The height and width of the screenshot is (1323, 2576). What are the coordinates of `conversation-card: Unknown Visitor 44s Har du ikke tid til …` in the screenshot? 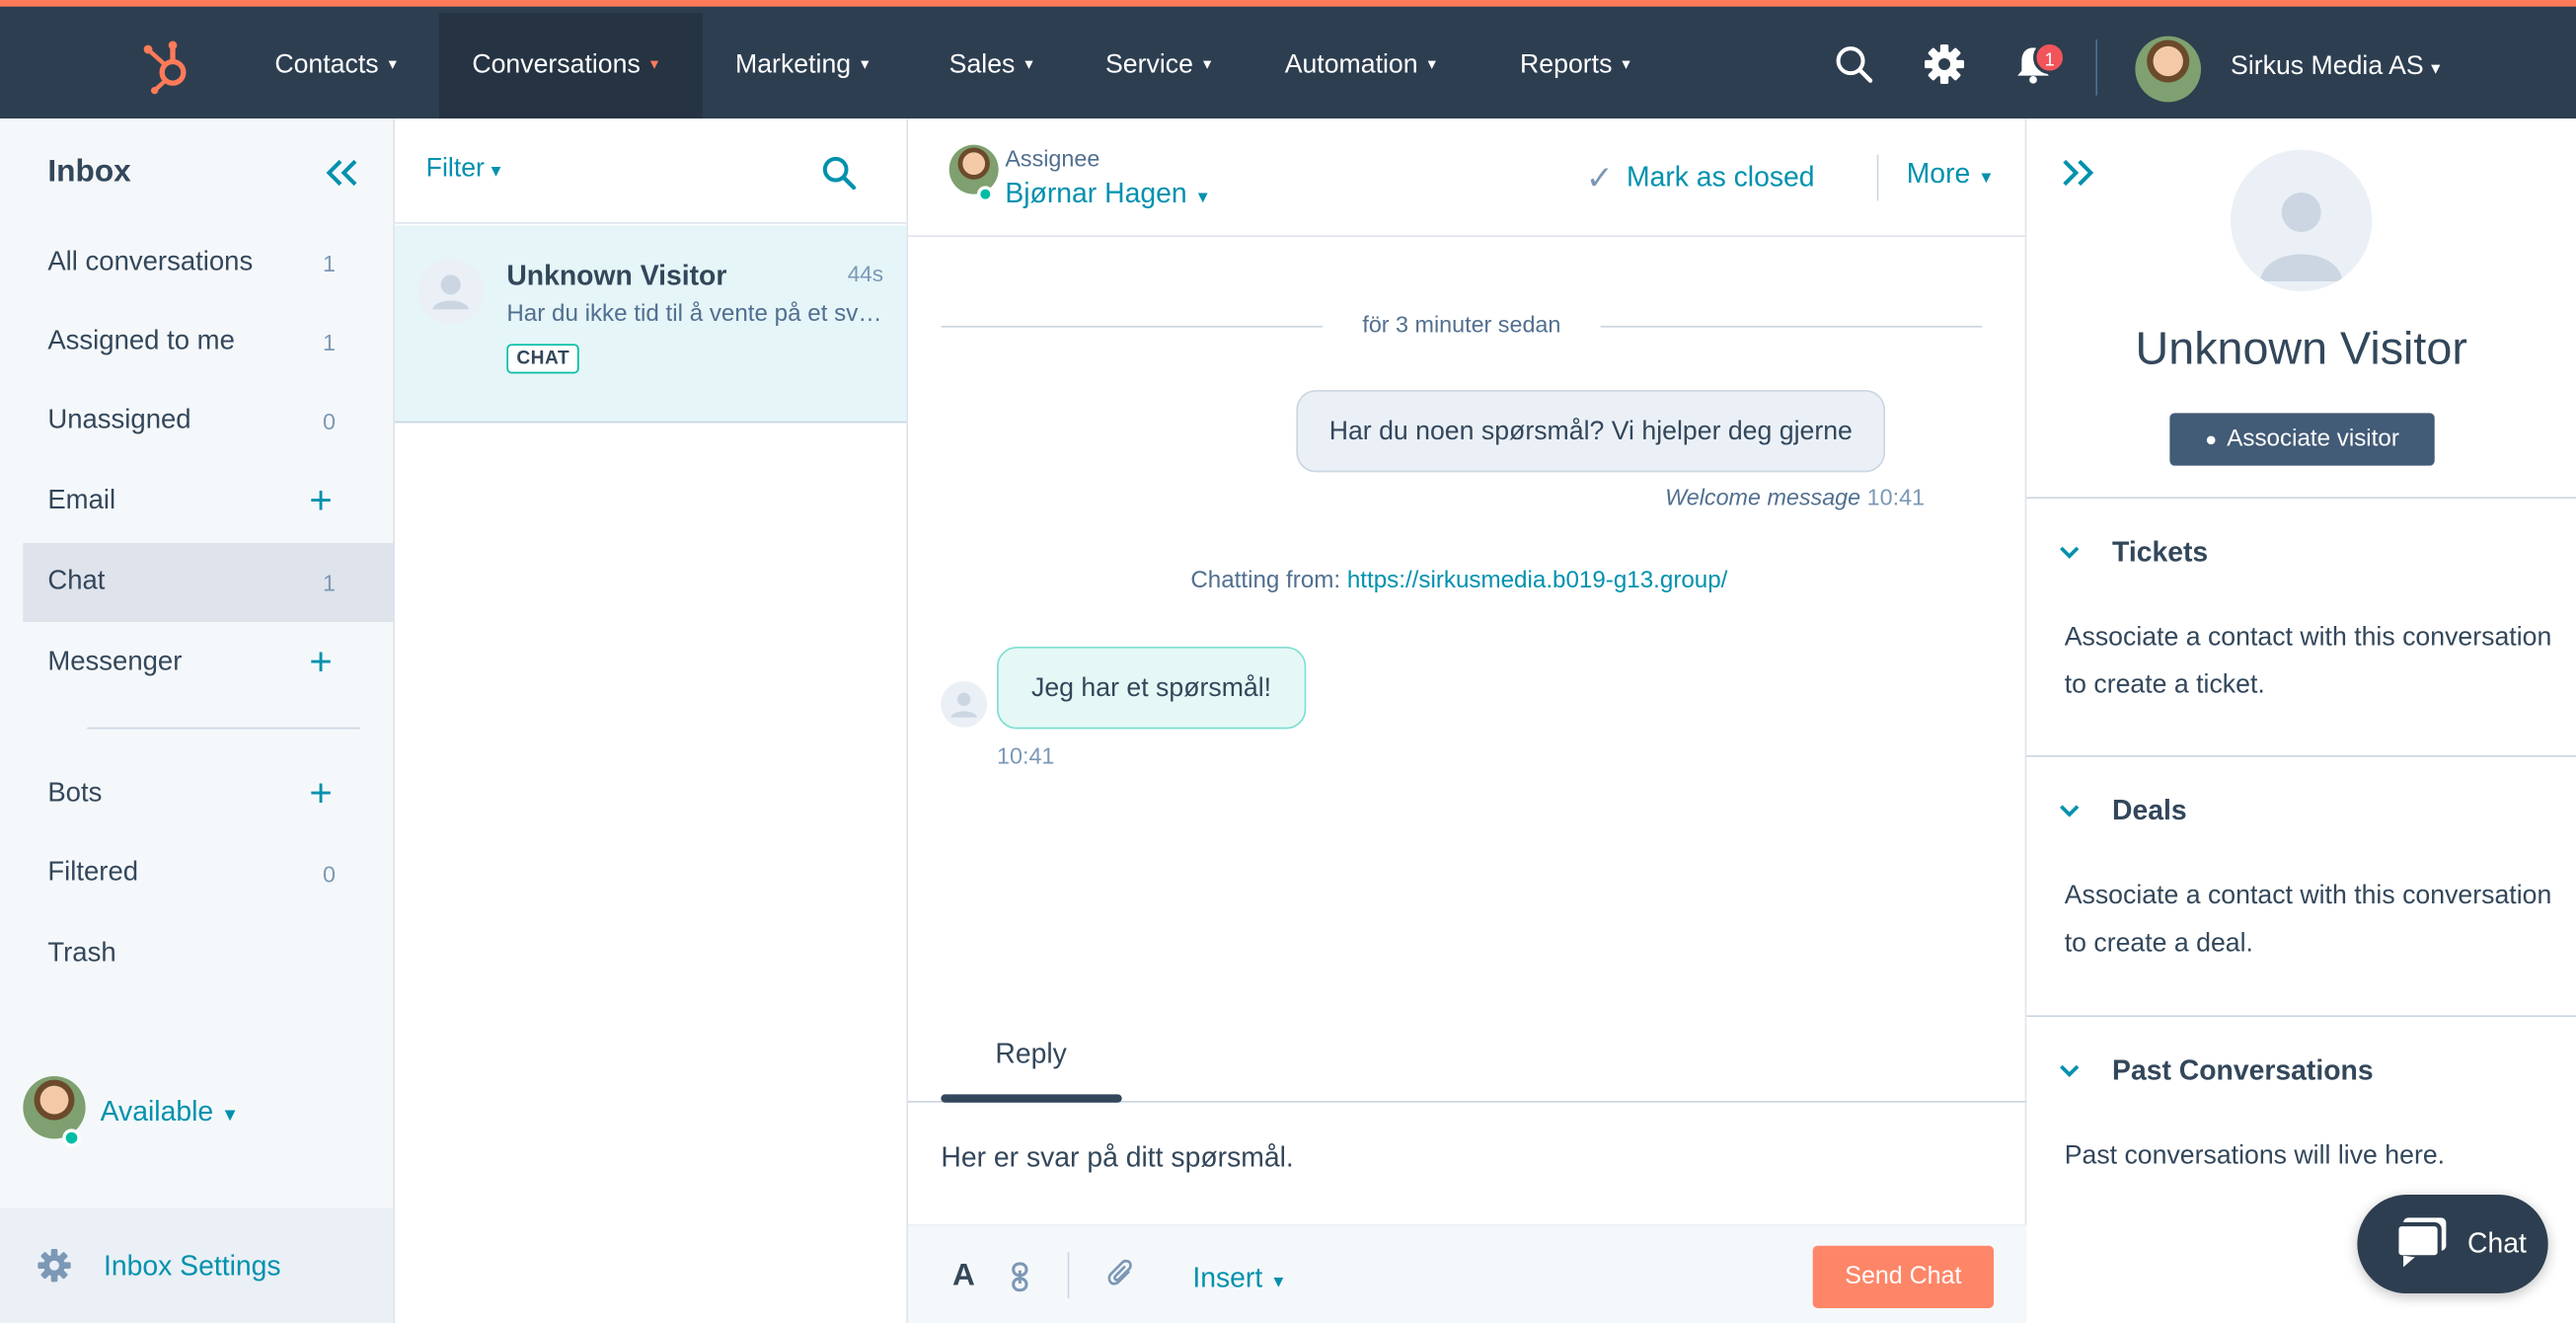 It's located at (651, 324).